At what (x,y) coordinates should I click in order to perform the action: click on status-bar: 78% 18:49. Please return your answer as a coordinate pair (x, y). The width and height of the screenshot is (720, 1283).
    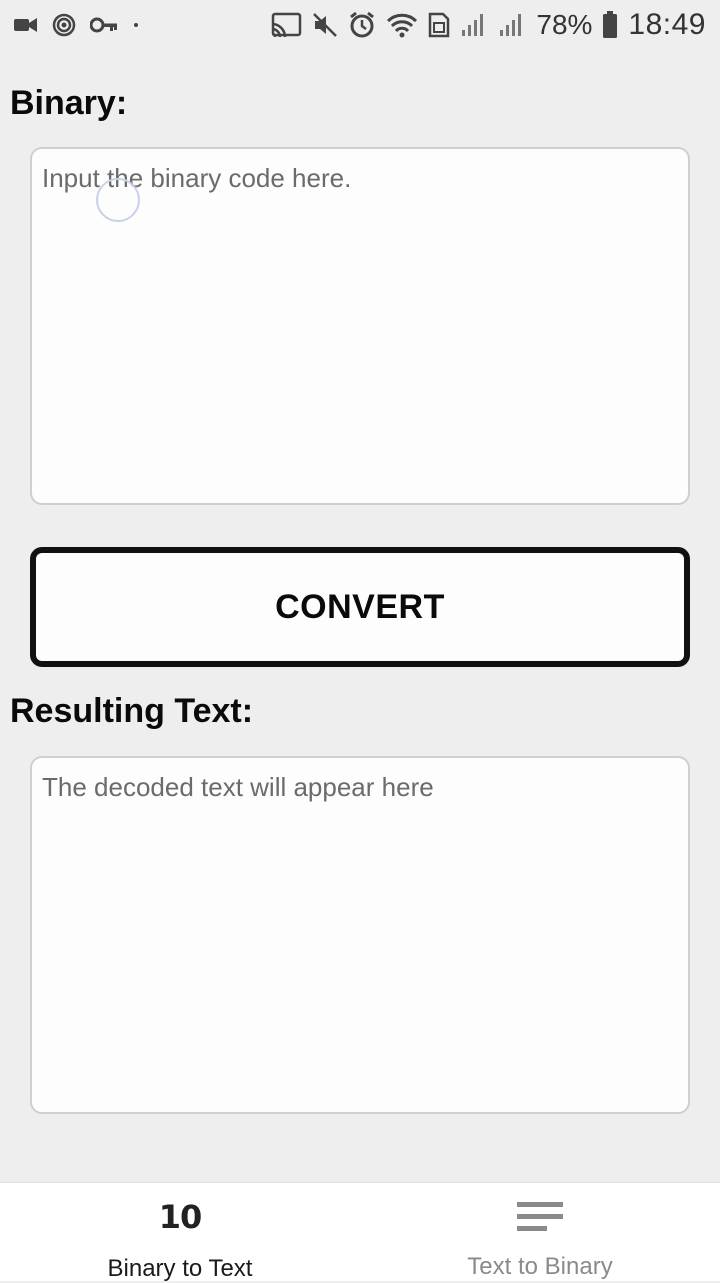
    Looking at the image, I should click on (360, 25).